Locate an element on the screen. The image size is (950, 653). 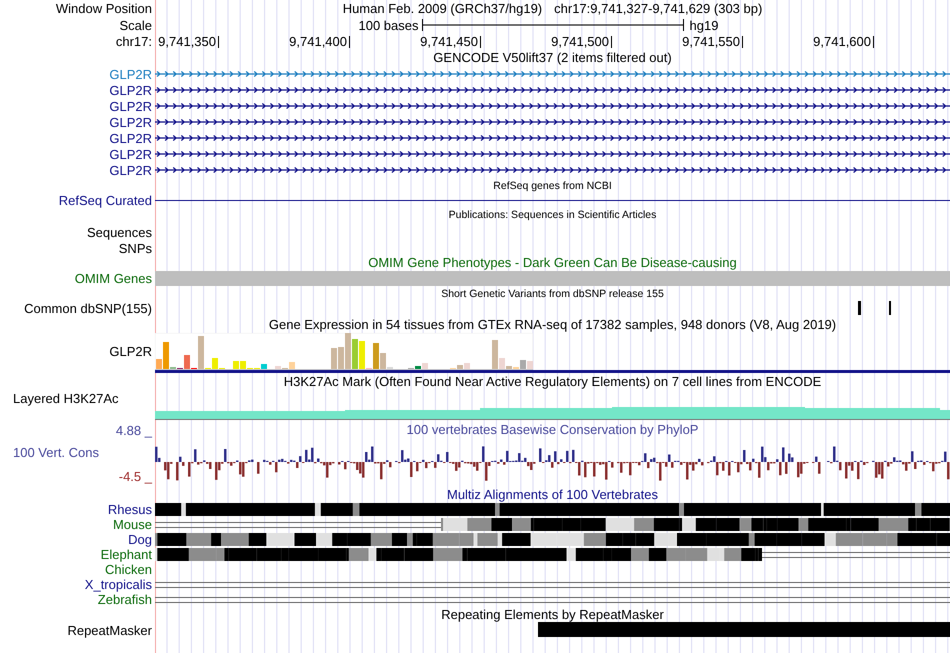
row-label: Scale is located at coordinates (136, 25).